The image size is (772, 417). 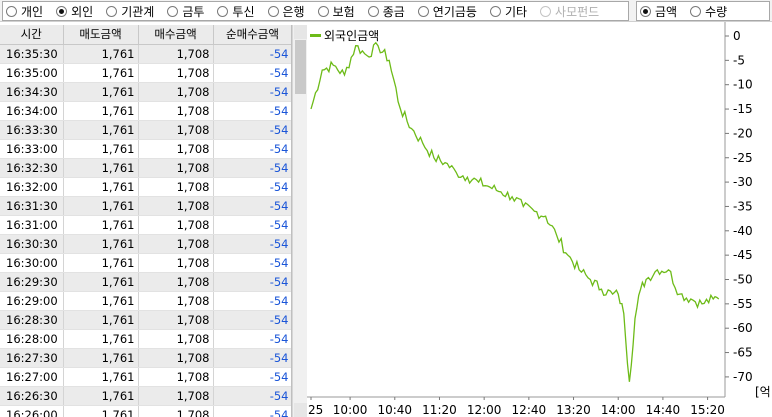 I want to click on y-tick-label: -25, so click(x=743, y=158).